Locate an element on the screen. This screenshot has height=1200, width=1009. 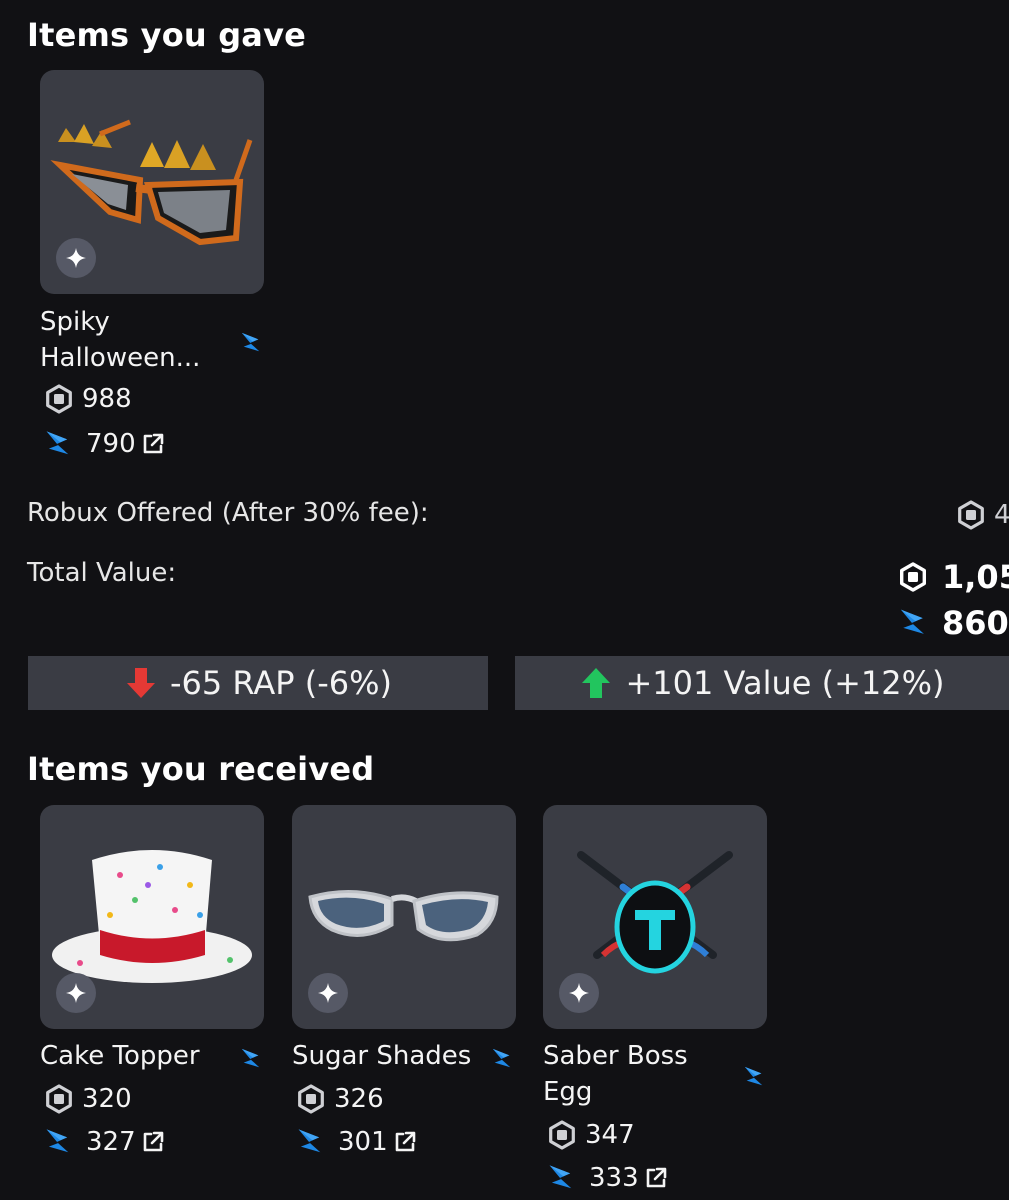
item-name-line: Egg is located at coordinates (568, 1092).